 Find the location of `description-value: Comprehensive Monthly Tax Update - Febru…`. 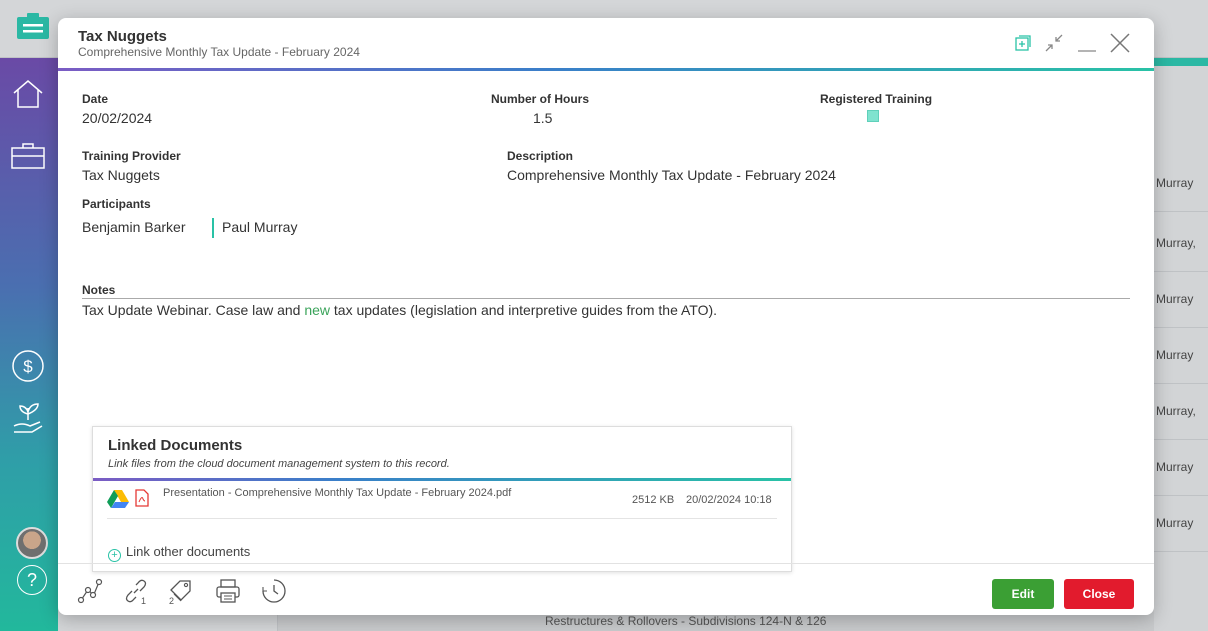

description-value: Comprehensive Monthly Tax Update - Febru… is located at coordinates (671, 175).